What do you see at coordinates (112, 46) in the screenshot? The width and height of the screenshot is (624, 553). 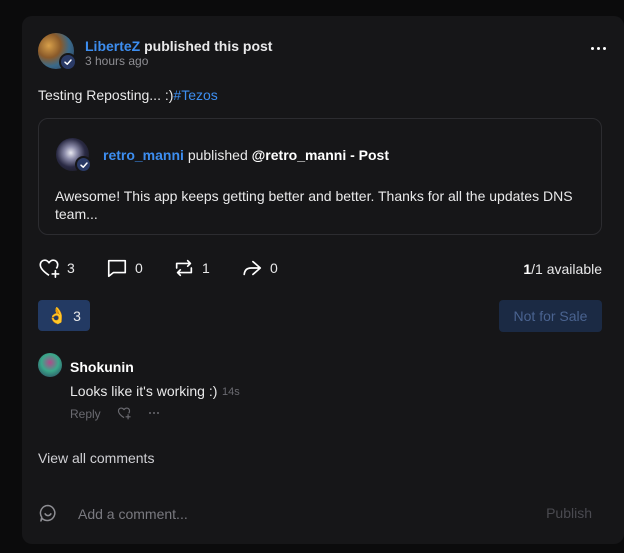 I see `author-name-link: LiberteZ` at bounding box center [112, 46].